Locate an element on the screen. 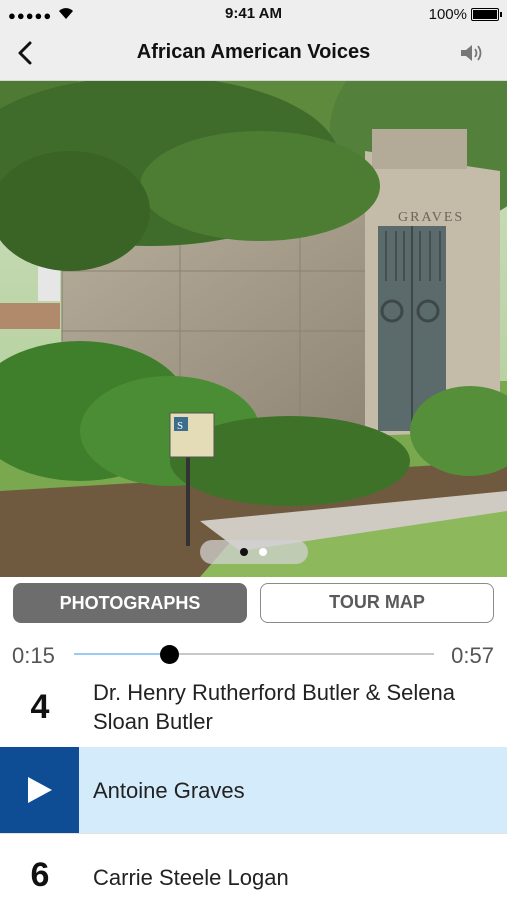 The height and width of the screenshot is (900, 507). photographs-button: PHOTOGRAPHS is located at coordinates (130, 603).